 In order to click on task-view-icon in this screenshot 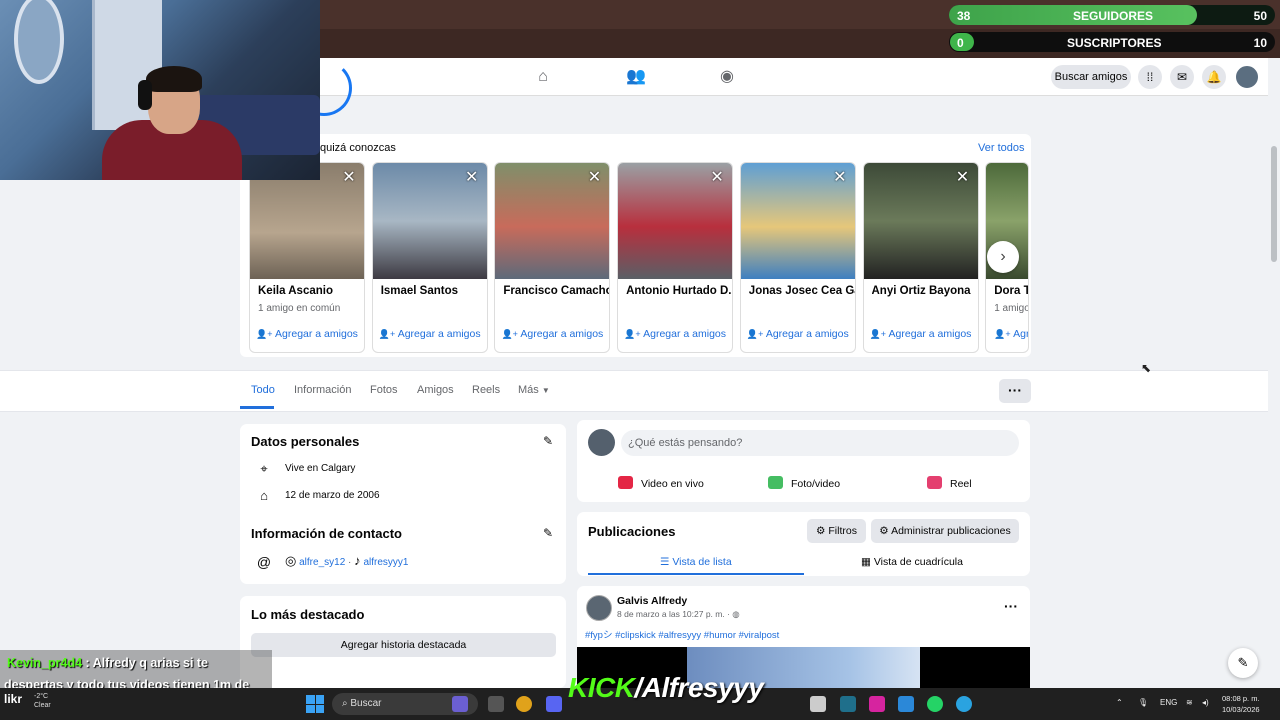, I will do `click(496, 704)`.